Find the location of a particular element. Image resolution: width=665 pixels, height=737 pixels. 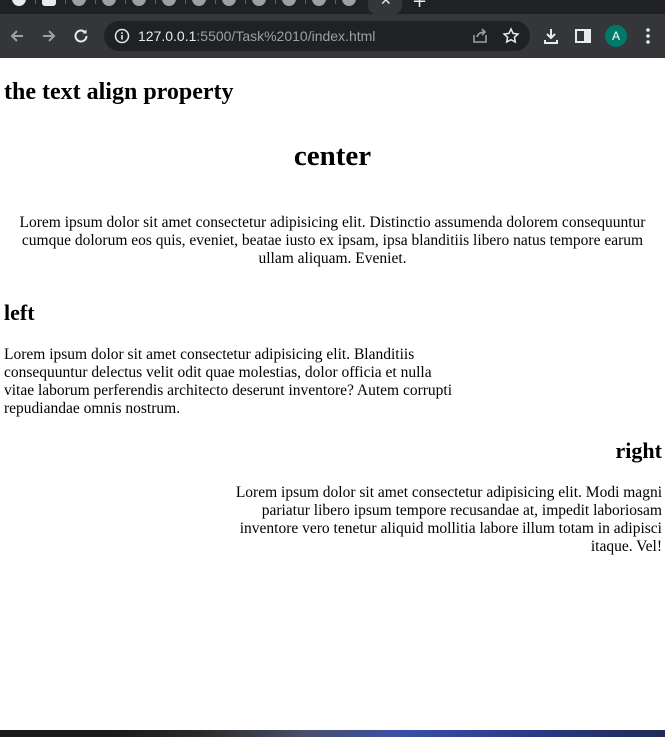

url-path: :5500/Task%2010/index.html is located at coordinates (286, 36).